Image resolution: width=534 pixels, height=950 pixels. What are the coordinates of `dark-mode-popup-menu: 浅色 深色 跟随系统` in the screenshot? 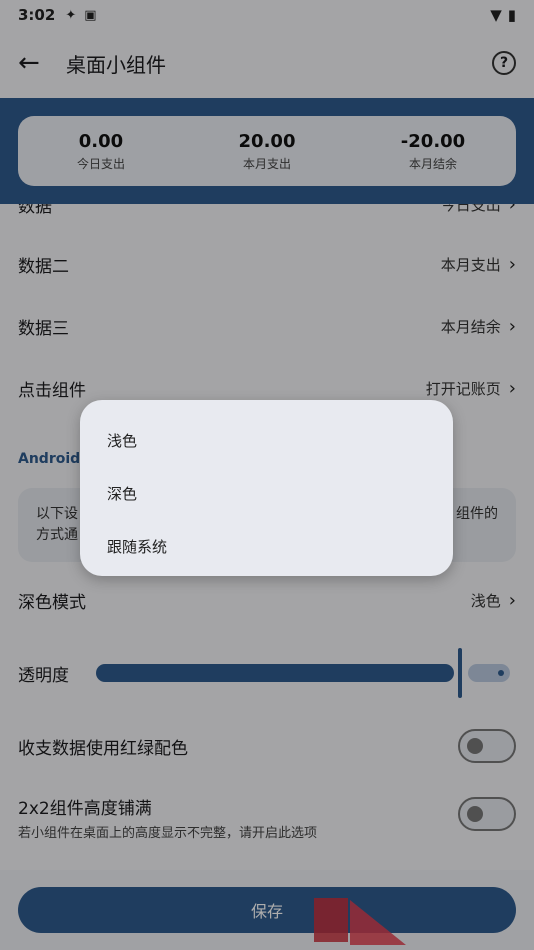 It's located at (266, 488).